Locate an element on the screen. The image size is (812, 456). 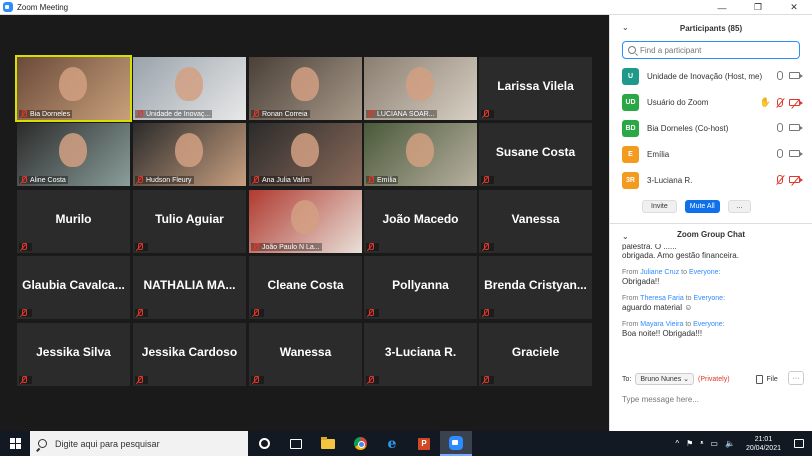
task-view-button is located at coordinates (296, 443).